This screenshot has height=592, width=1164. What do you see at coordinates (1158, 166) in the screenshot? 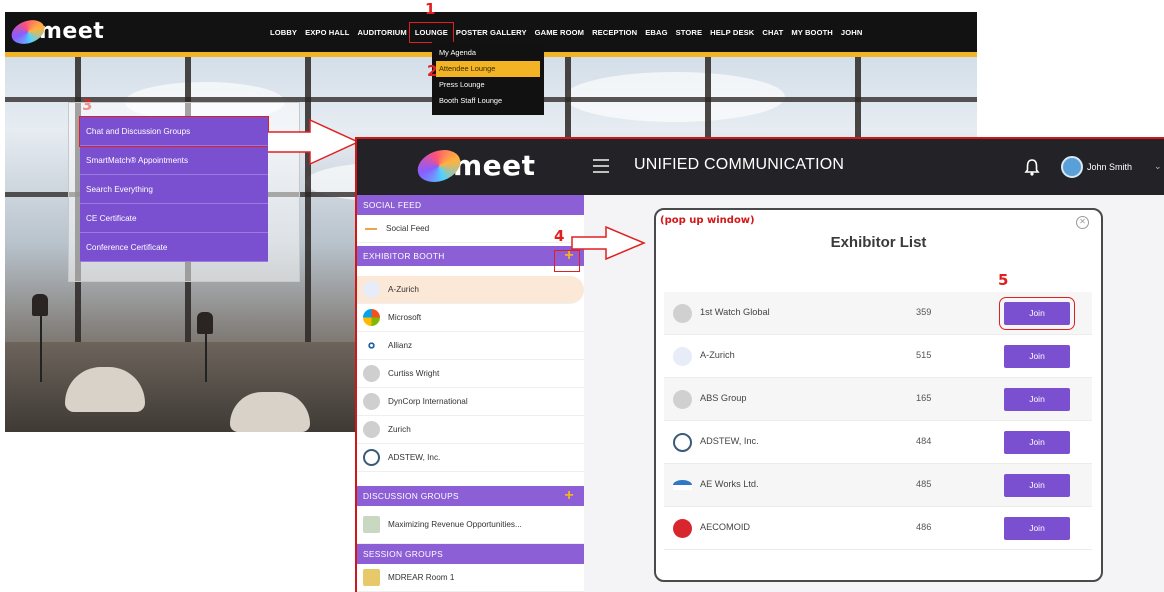
I see `chevron-down-icon: ⌄` at bounding box center [1158, 166].